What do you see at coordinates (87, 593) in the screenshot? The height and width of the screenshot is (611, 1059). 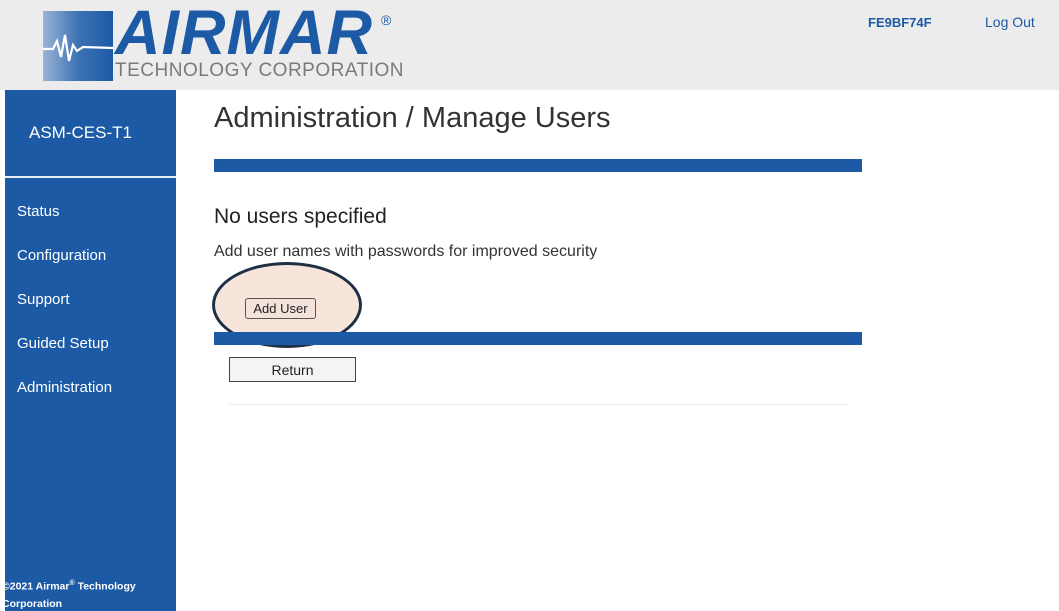 I see `copyright-footer: ©2021 Airmar® Technology Corporation` at bounding box center [87, 593].